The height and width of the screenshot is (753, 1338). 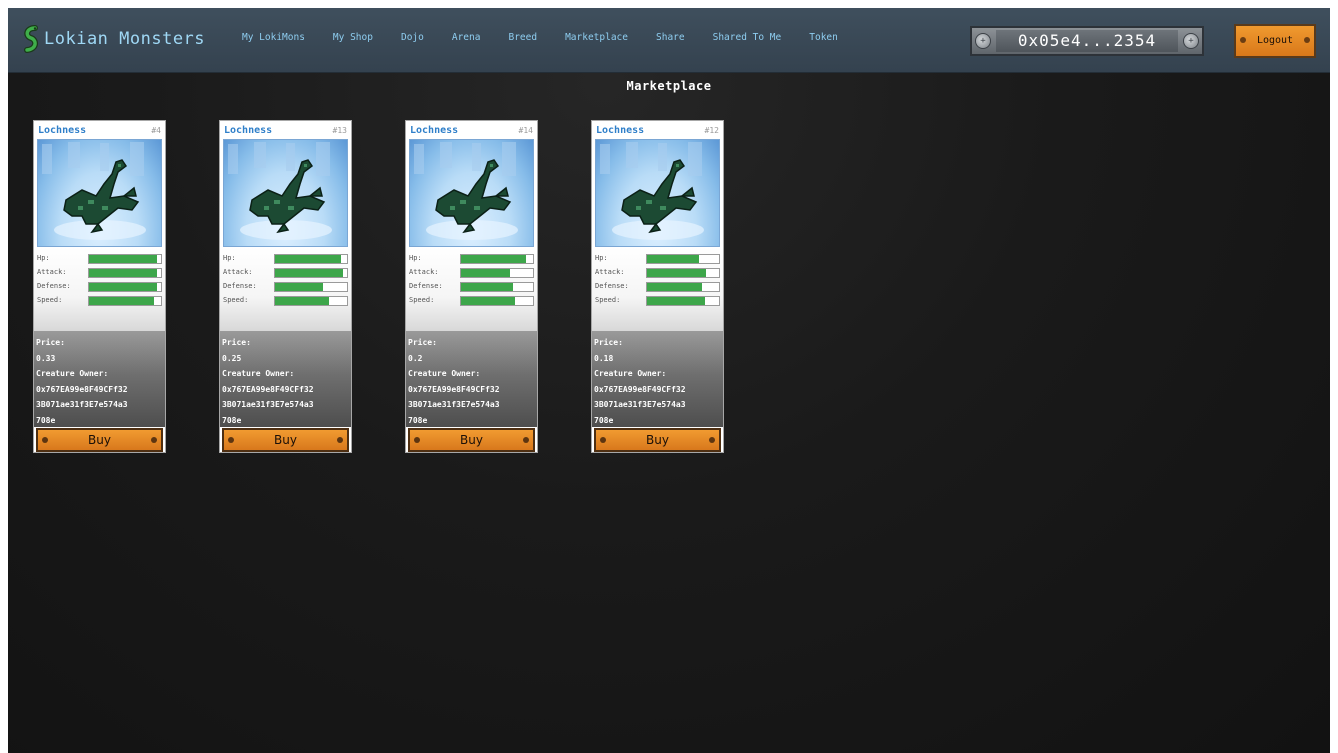 I want to click on nav-marketplace: Marketplace, so click(x=596, y=37).